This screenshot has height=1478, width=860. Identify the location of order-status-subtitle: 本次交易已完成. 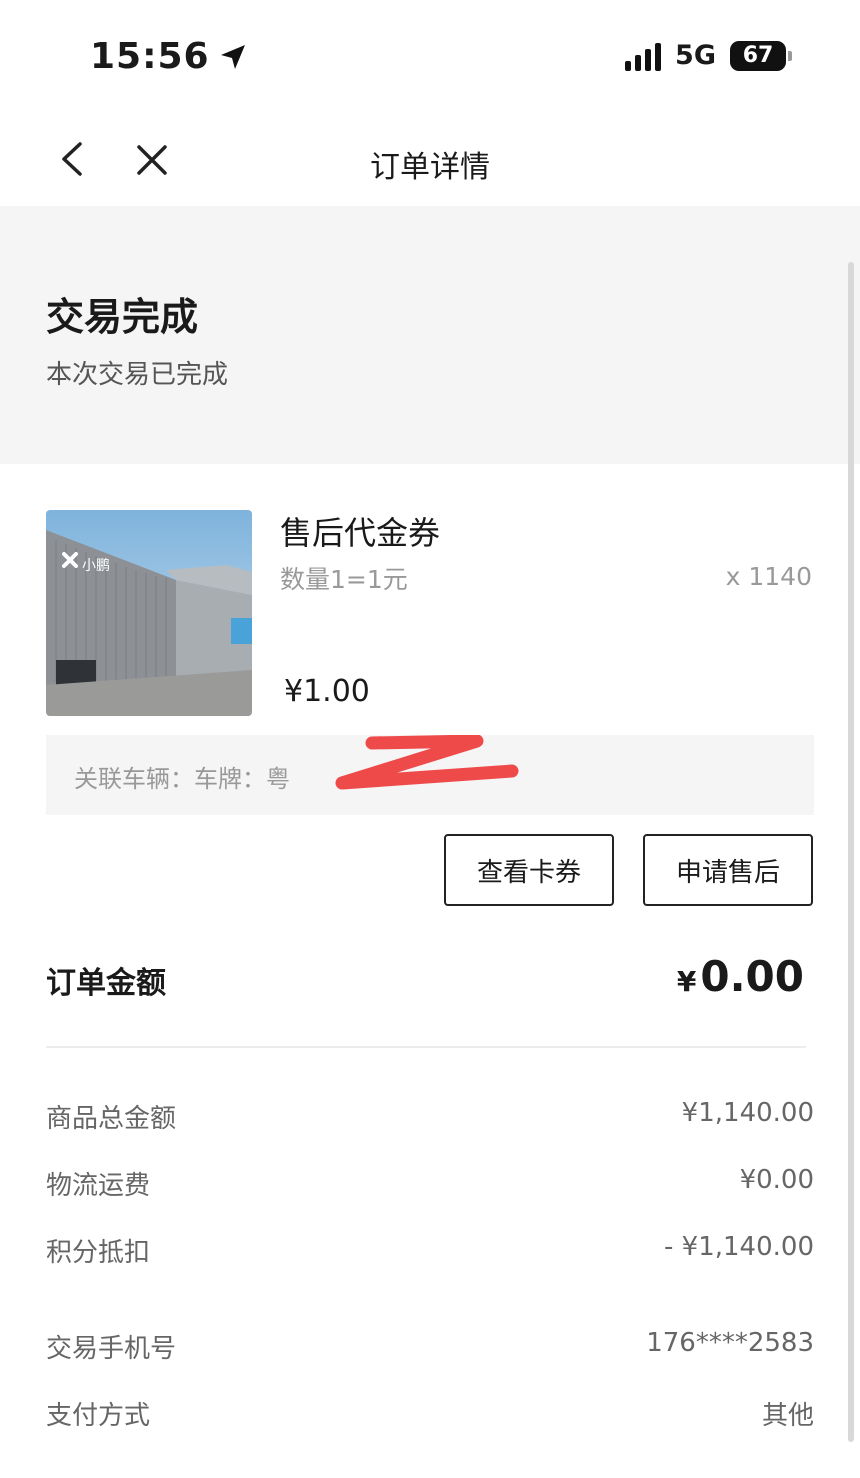
(137, 375).